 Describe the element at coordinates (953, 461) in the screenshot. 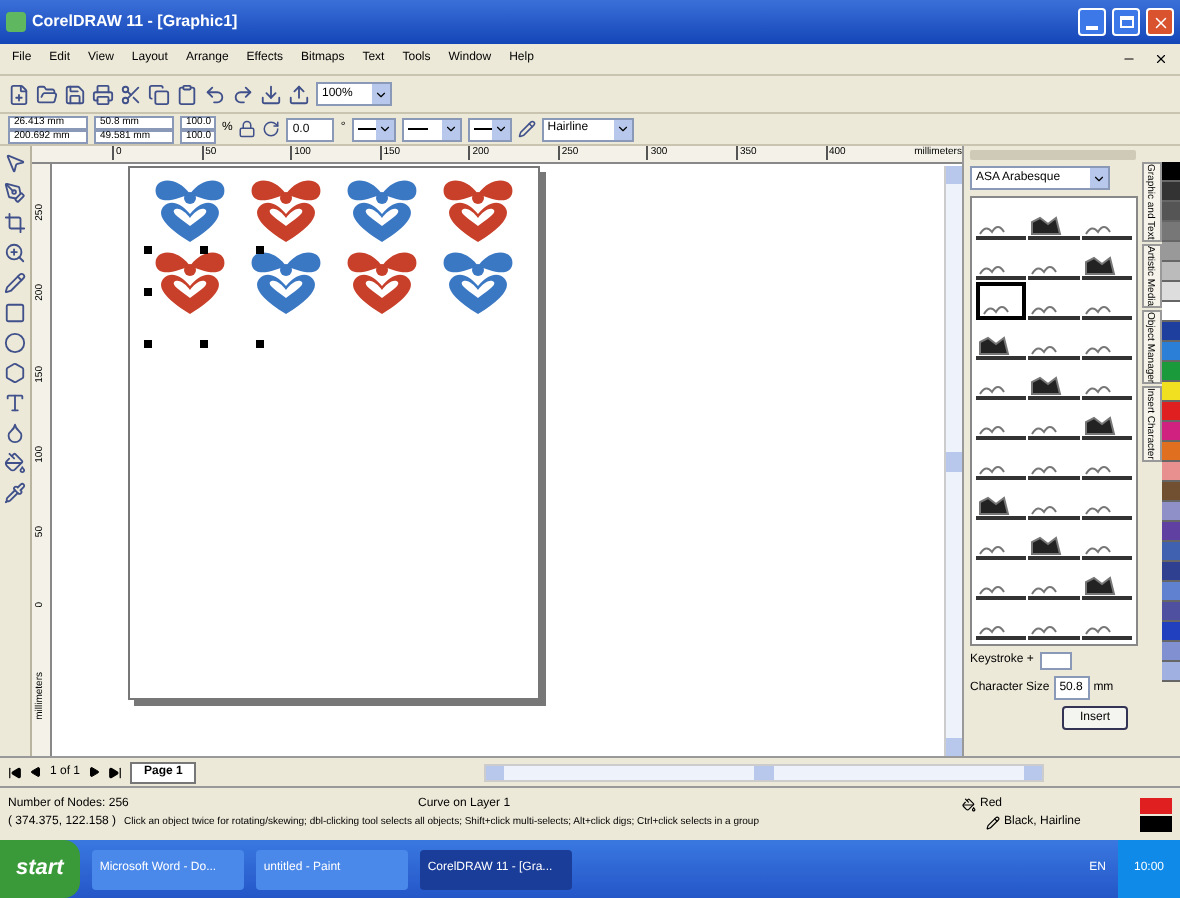

I see `vertical-scrollbar` at that location.